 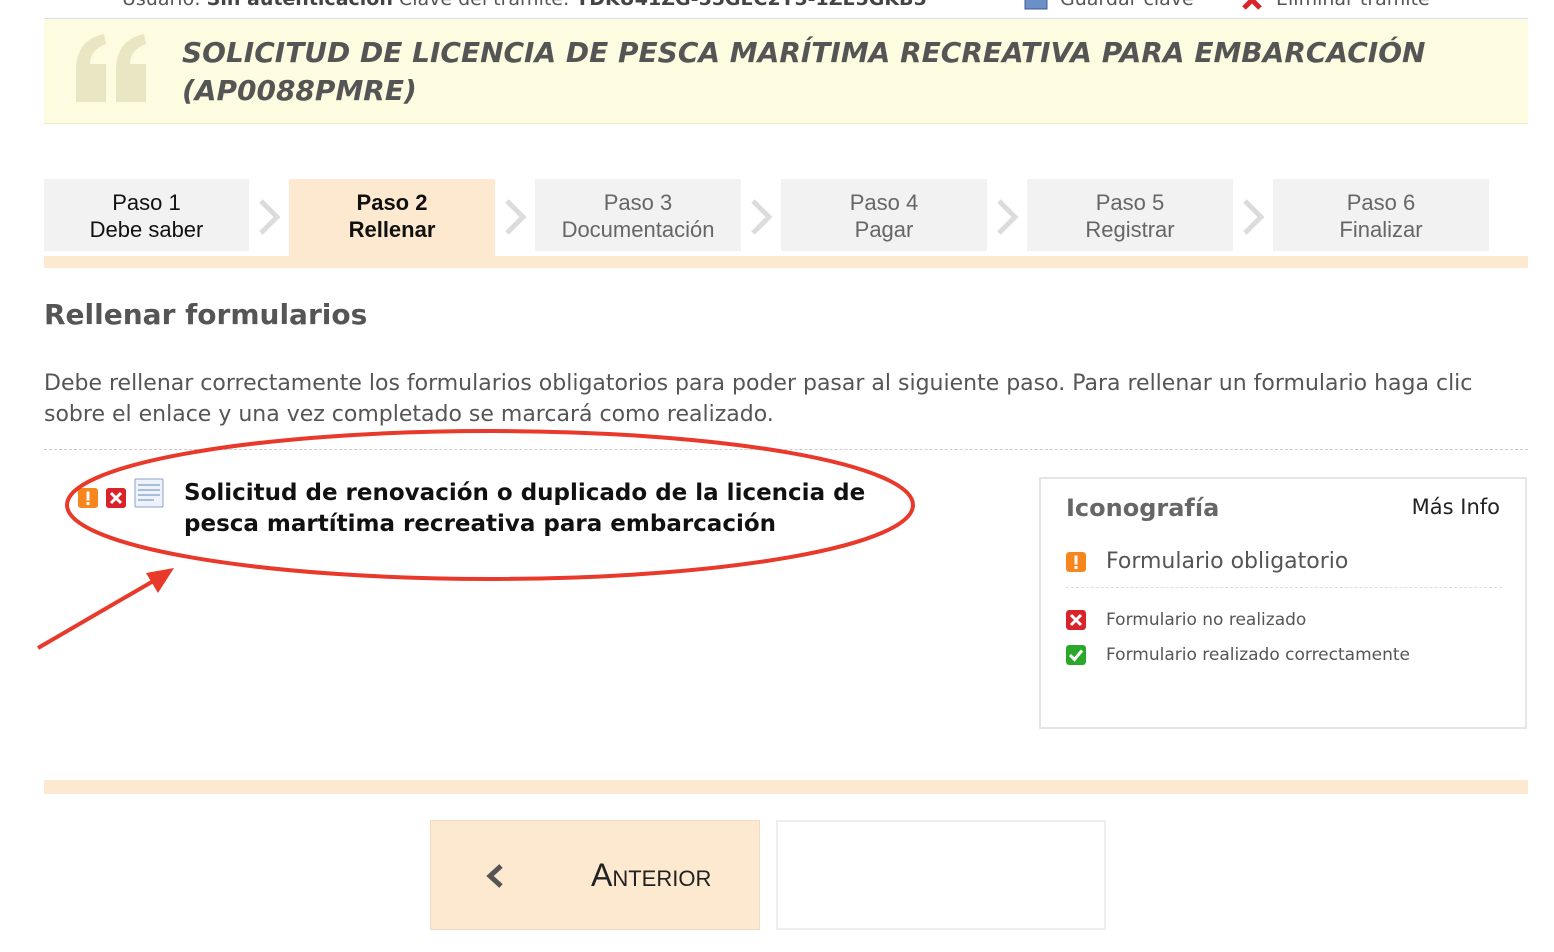 I want to click on legend-item: Formulario no realizado, so click(x=1186, y=620).